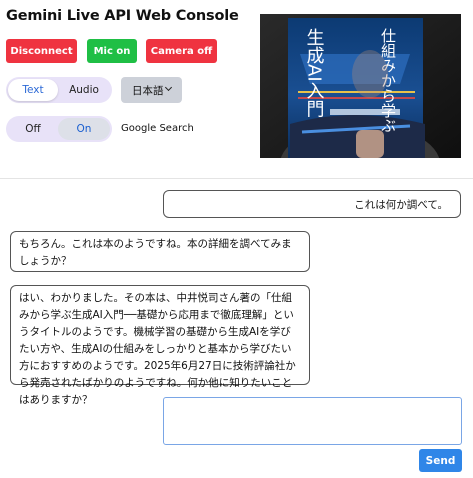 The width and height of the screenshot is (473, 478). Describe the element at coordinates (440, 460) in the screenshot. I see `send-button: Send` at that location.